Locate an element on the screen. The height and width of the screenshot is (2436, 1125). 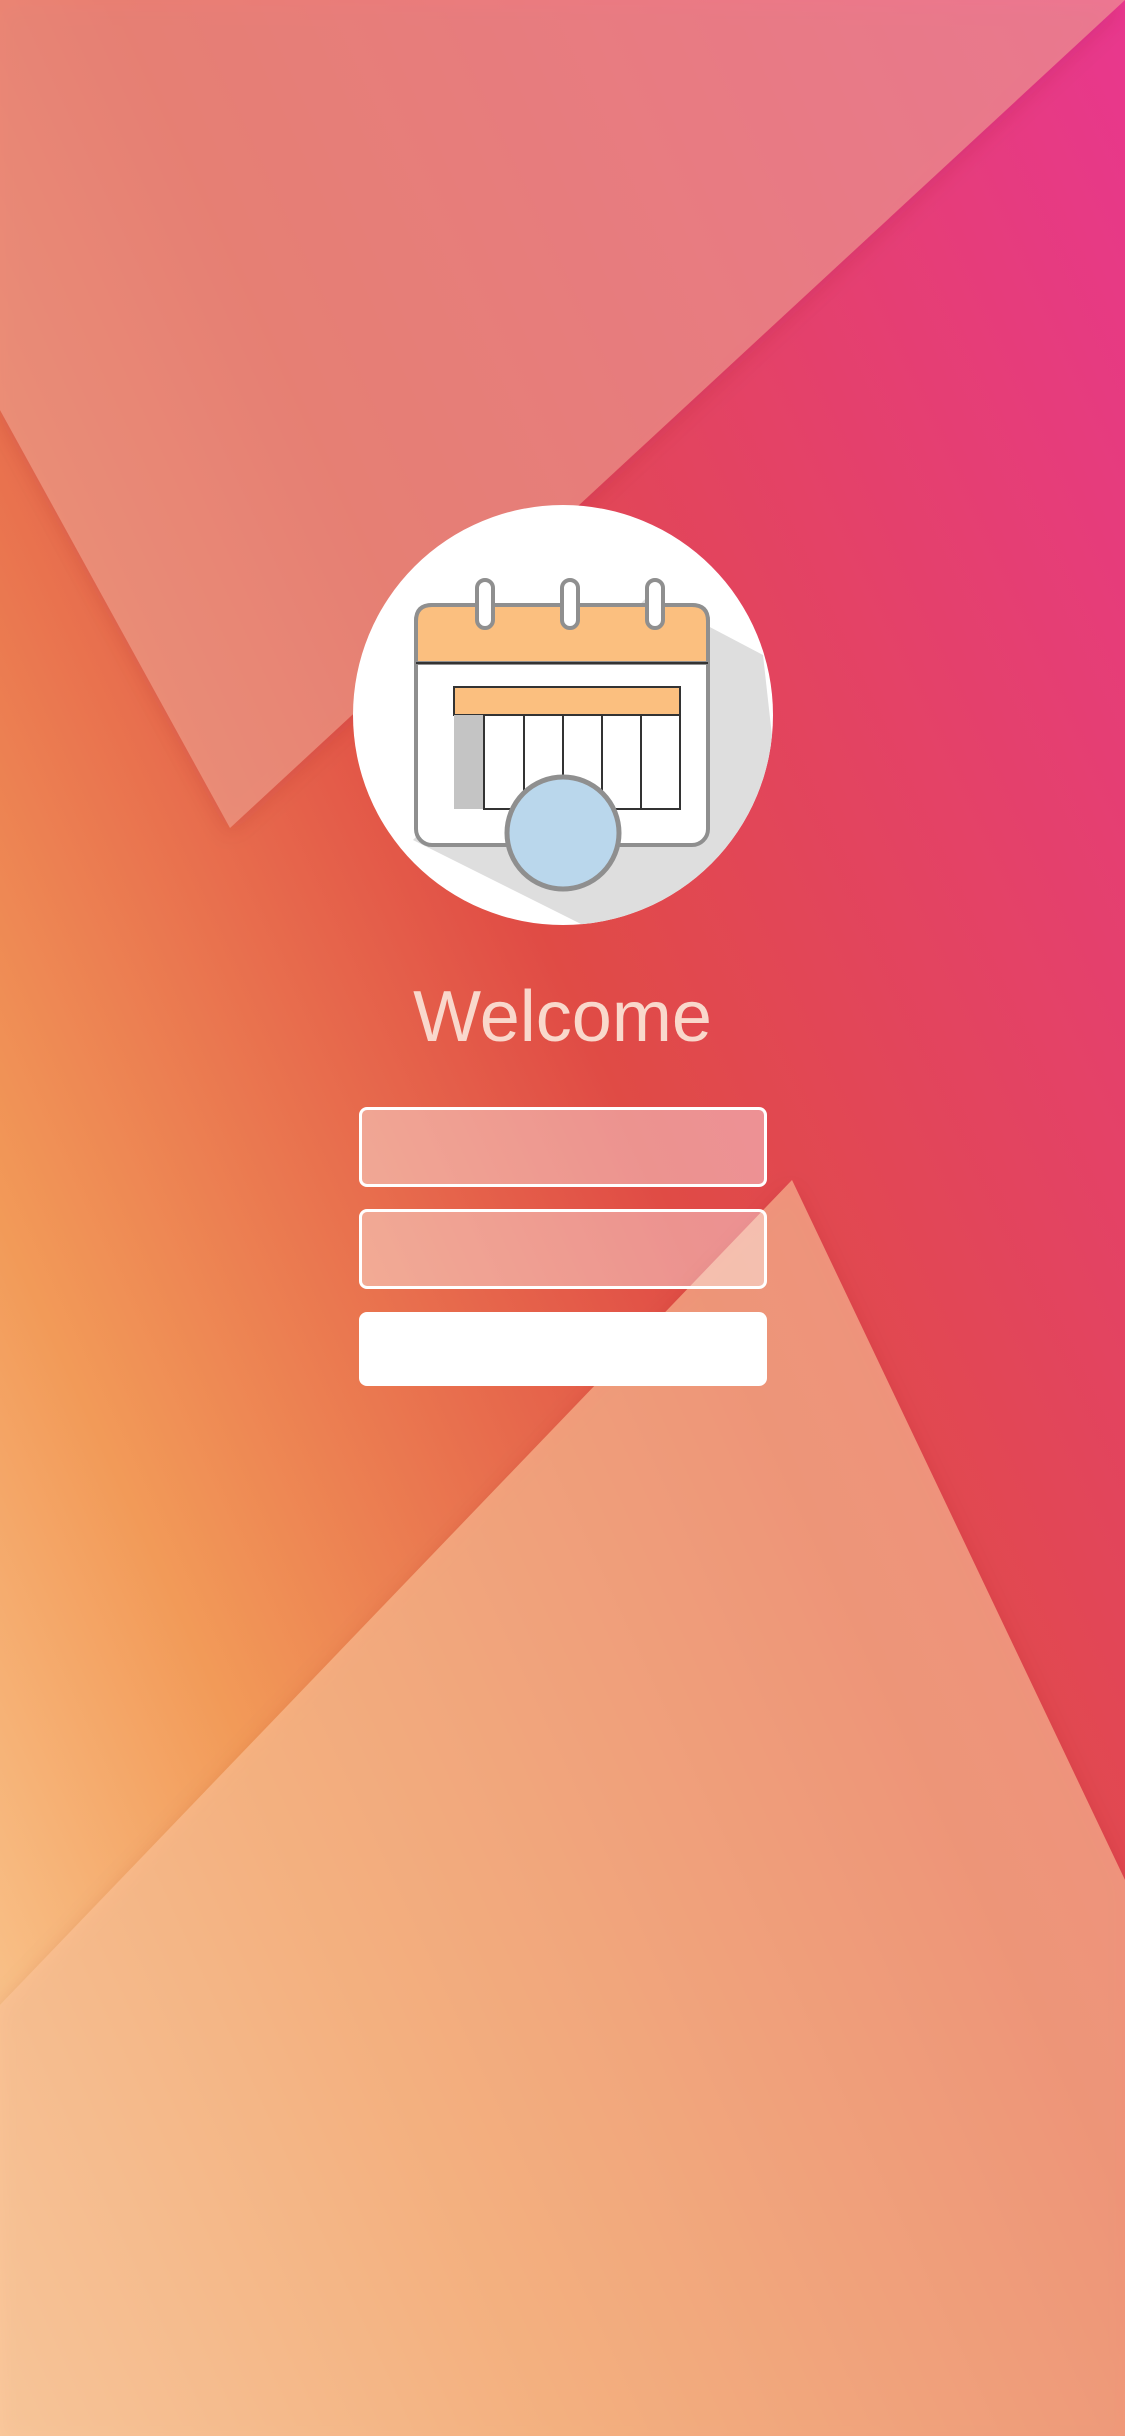
password-field is located at coordinates (563, 1249).